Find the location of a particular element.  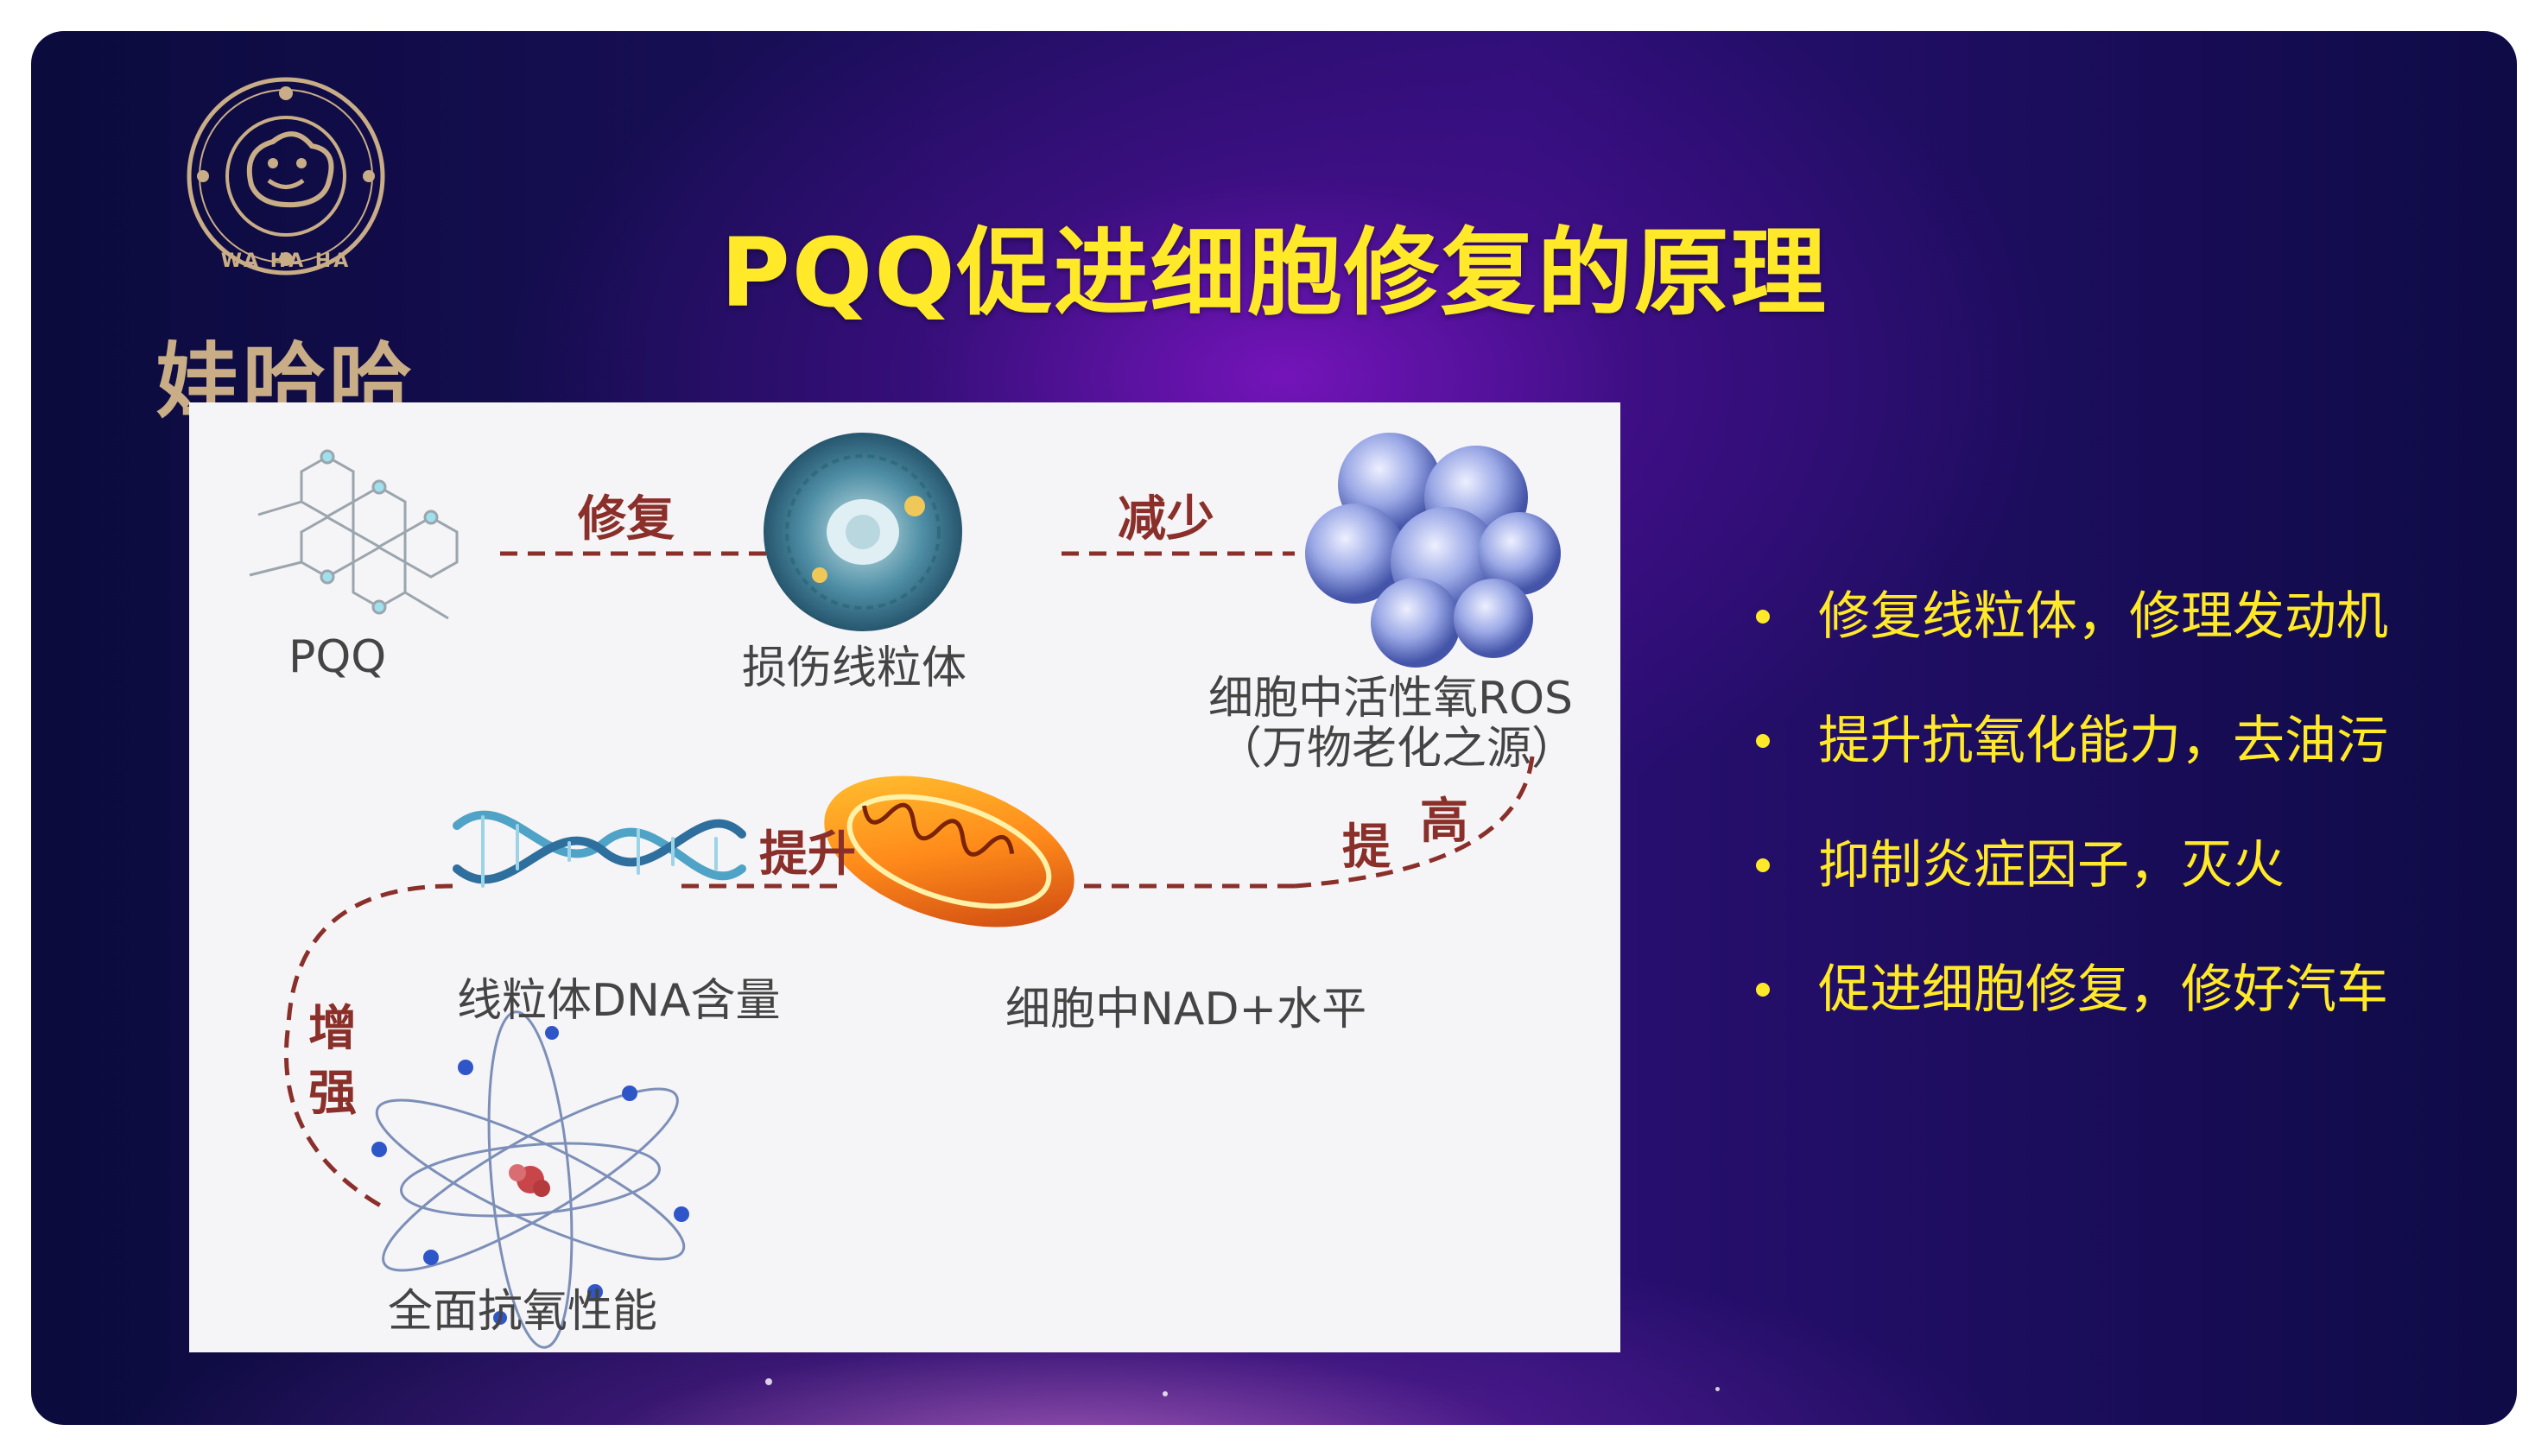

relation-enhance-char1: 增 is located at coordinates (332, 1029).